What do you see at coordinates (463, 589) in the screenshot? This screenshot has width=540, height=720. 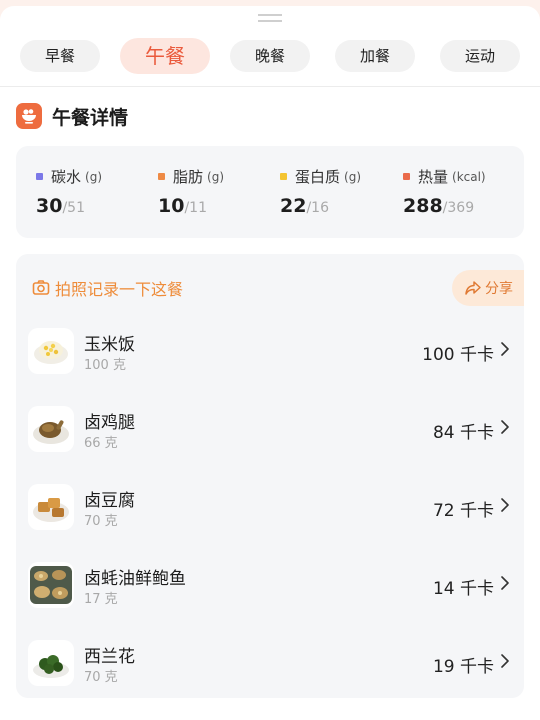 I see `food-calories: 14 千卡` at bounding box center [463, 589].